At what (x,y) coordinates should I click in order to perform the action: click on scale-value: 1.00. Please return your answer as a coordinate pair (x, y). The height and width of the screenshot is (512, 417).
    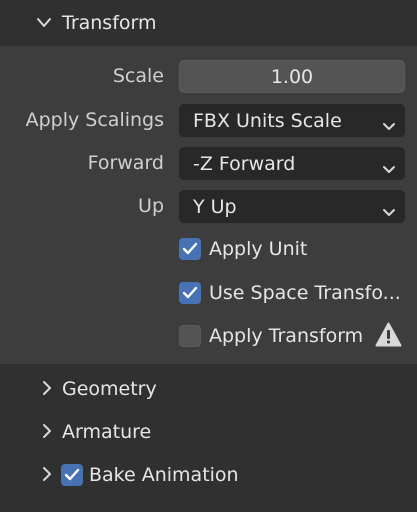
    Looking at the image, I should click on (292, 76).